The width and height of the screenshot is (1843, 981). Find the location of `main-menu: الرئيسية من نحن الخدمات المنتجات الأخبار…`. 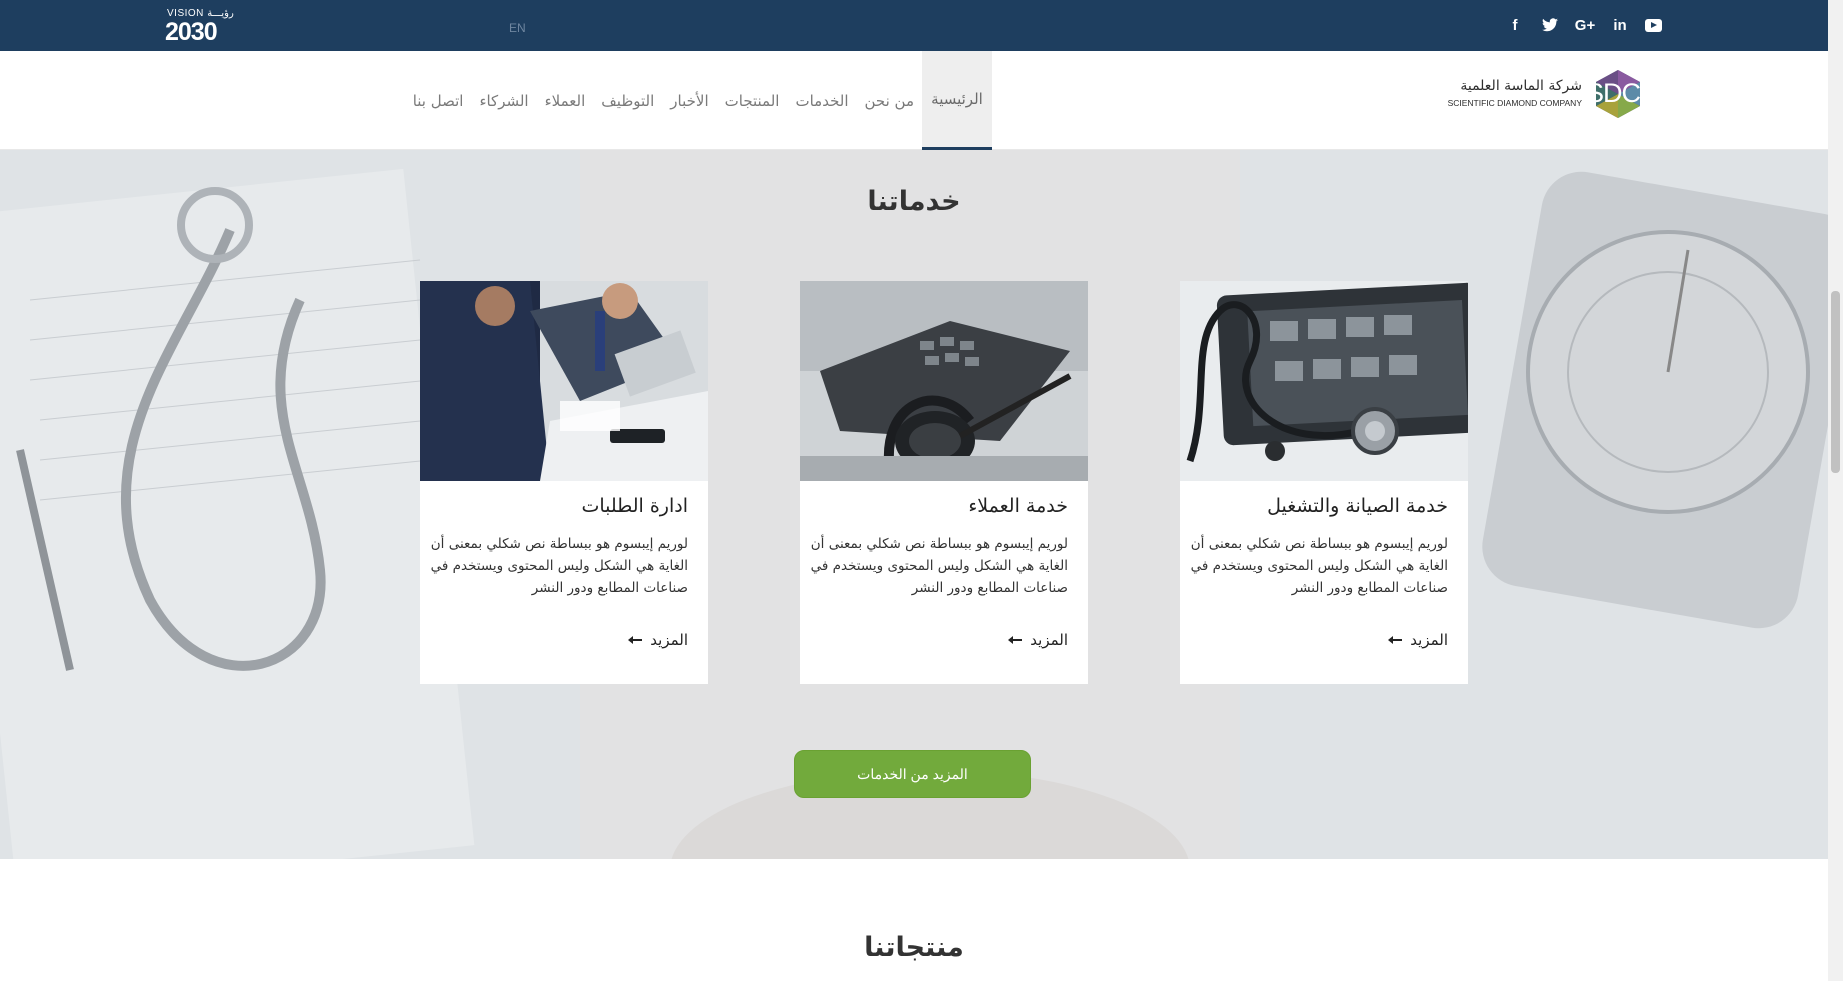

main-menu: الرئيسية من نحن الخدمات المنتجات الأخبار… is located at coordinates (698, 100).